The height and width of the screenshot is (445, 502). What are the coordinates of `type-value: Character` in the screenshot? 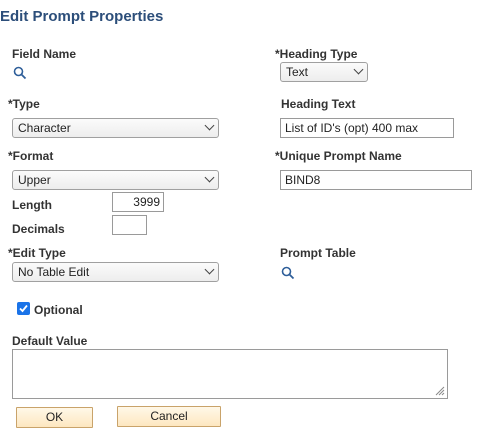 It's located at (44, 128).